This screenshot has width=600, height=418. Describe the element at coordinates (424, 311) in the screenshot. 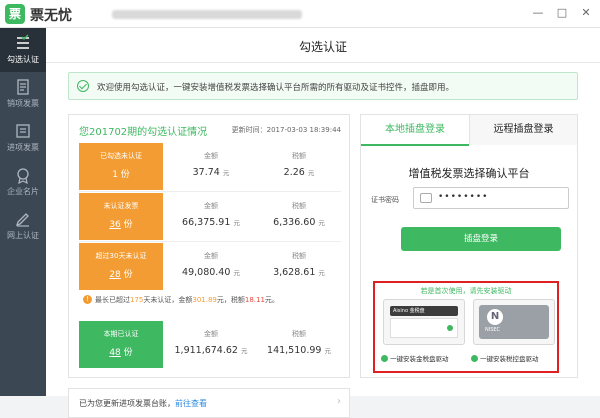

I see `device-label: Aisino 金税盘` at that location.